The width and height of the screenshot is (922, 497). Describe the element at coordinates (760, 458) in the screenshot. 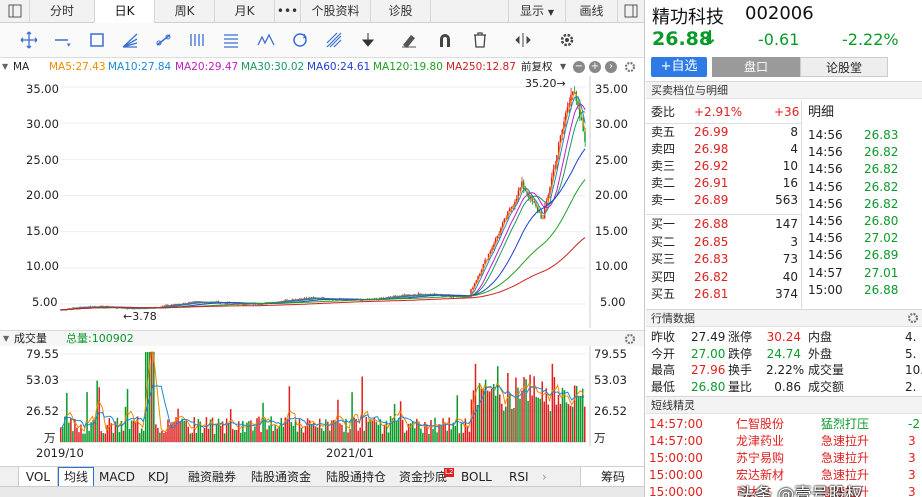

I see `news-stock: 苏宁易购` at that location.